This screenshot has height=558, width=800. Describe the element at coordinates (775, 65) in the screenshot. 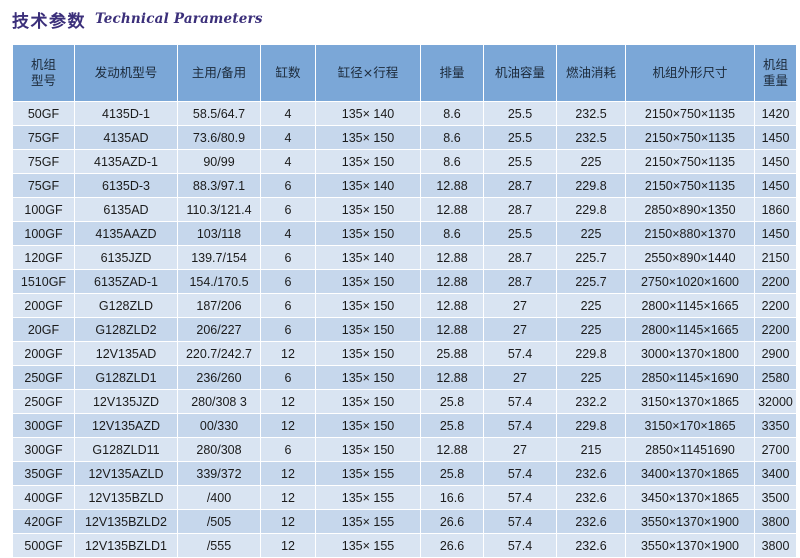

I see `column-header-label: 机组` at that location.